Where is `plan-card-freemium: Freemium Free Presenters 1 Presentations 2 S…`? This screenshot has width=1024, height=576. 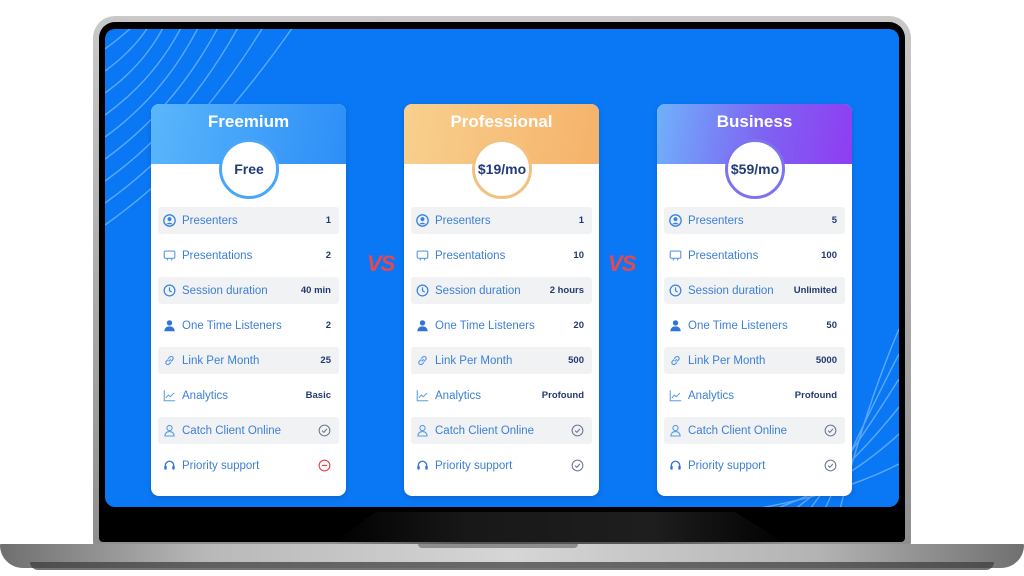 plan-card-freemium: Freemium Free Presenters 1 Presentations 2 S… is located at coordinates (248, 300).